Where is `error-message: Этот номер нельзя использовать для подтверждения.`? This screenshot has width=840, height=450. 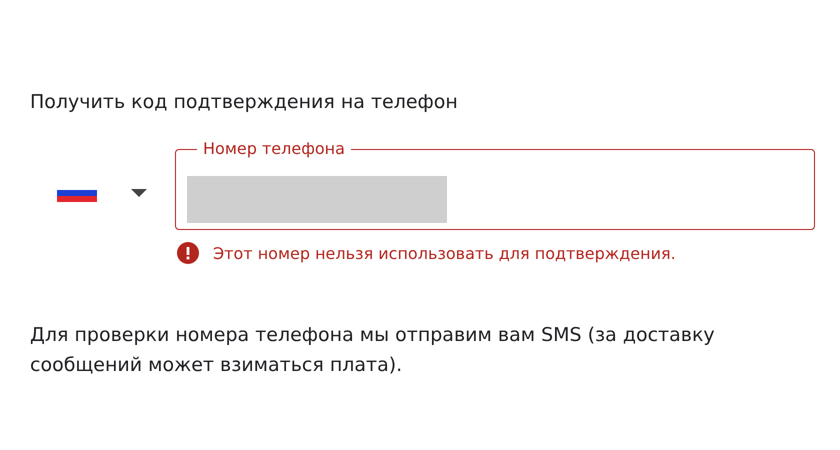 error-message: Этот номер нельзя использовать для подтверждения. is located at coordinates (444, 253).